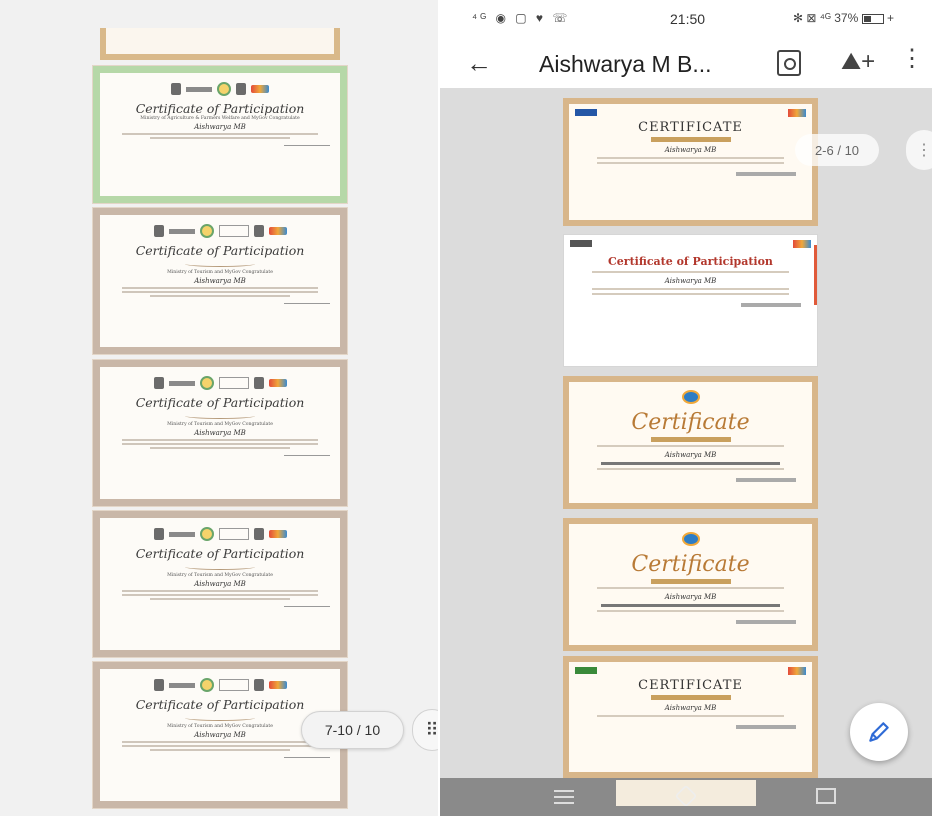  What do you see at coordinates (220, 44) in the screenshot?
I see `certificate-peek` at bounding box center [220, 44].